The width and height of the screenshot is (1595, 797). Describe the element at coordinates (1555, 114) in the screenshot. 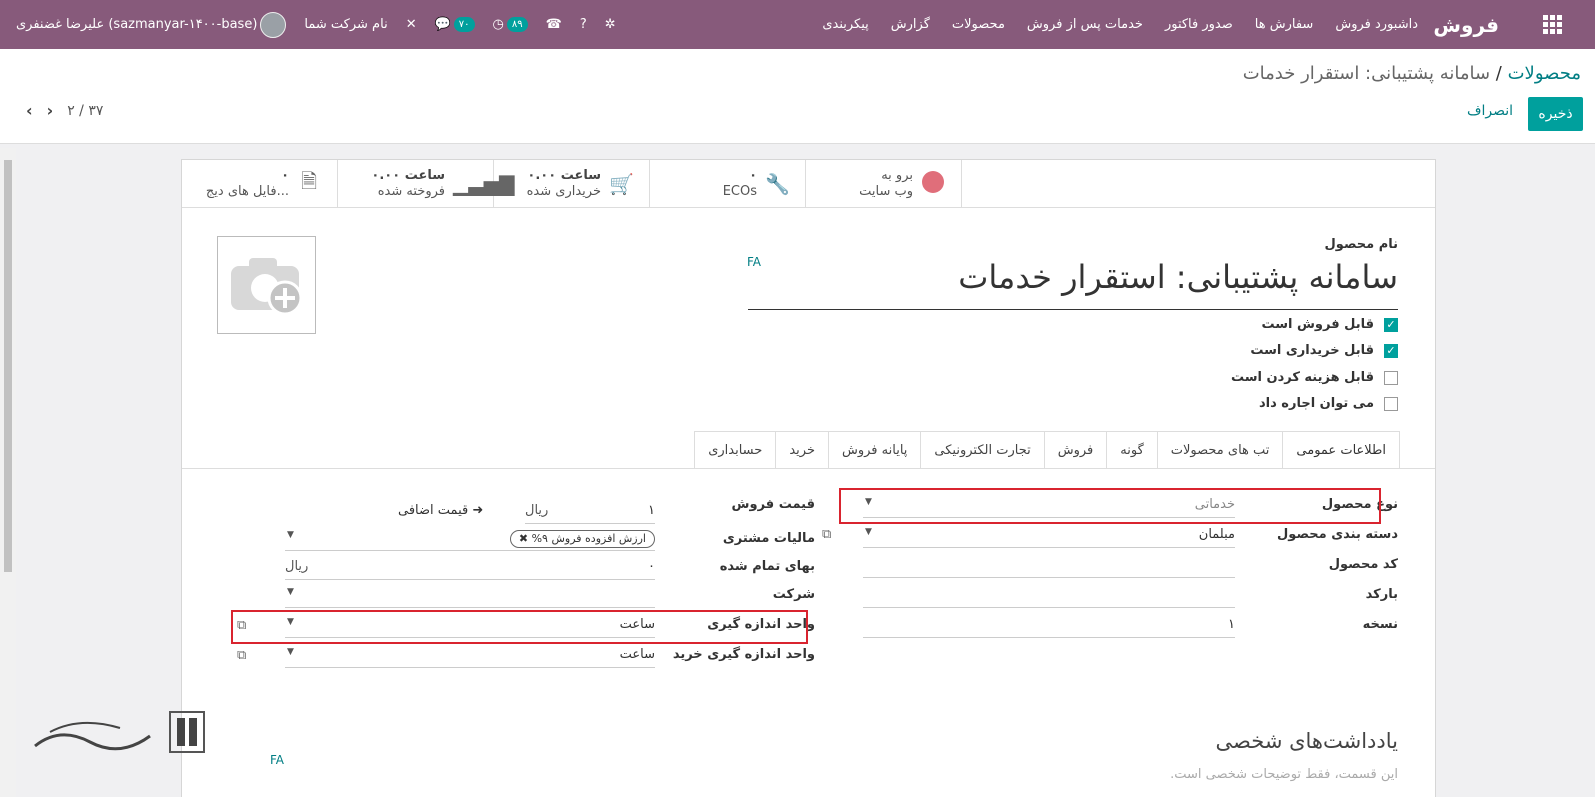

I see `save-button: ذخیره` at that location.